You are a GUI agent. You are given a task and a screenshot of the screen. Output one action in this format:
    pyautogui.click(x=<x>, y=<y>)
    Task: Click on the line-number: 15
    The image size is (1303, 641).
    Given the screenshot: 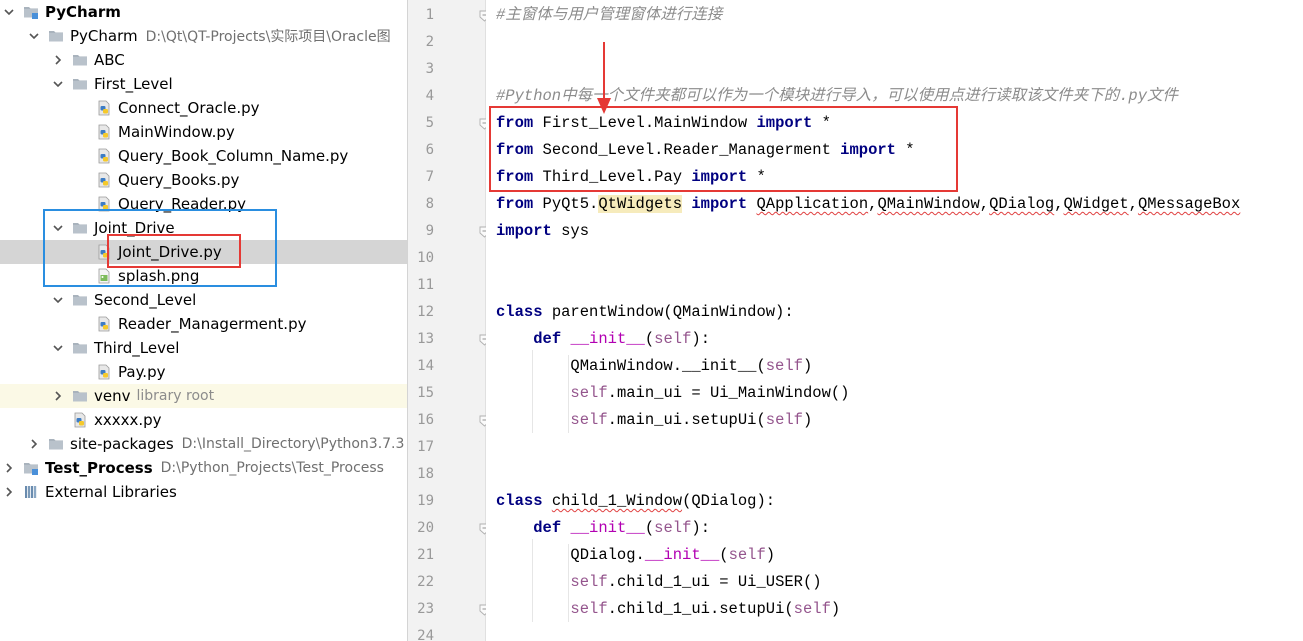 What is the action you would take?
    pyautogui.click(x=425, y=393)
    